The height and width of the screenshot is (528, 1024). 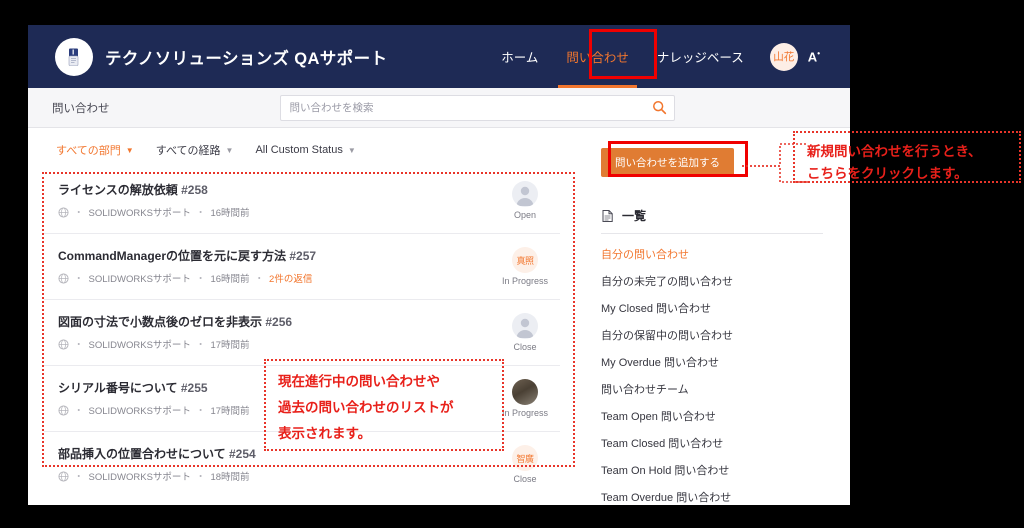 I want to click on view-item-team-overdue: Team Overdue 問い合わせ, so click(x=725, y=497).